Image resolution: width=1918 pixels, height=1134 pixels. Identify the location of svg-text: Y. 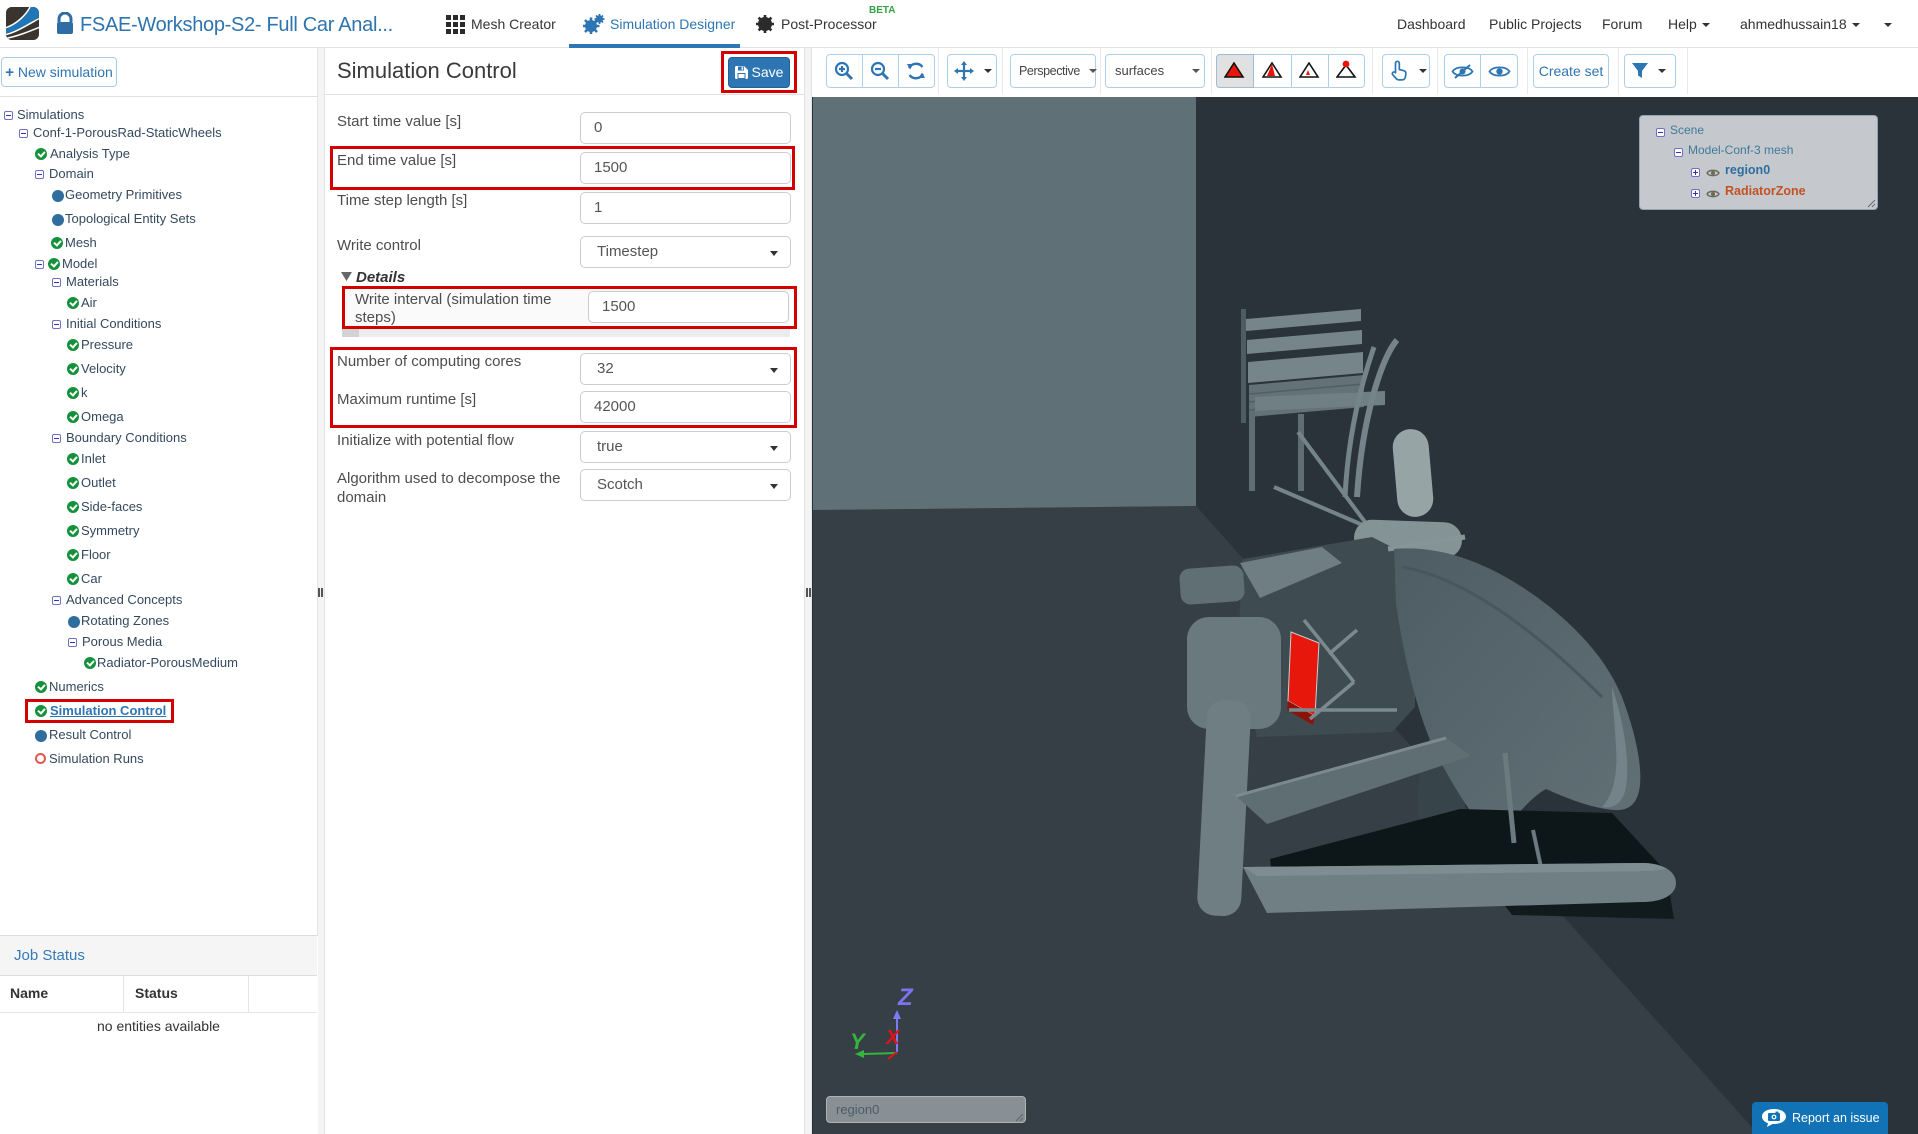
(858, 1041).